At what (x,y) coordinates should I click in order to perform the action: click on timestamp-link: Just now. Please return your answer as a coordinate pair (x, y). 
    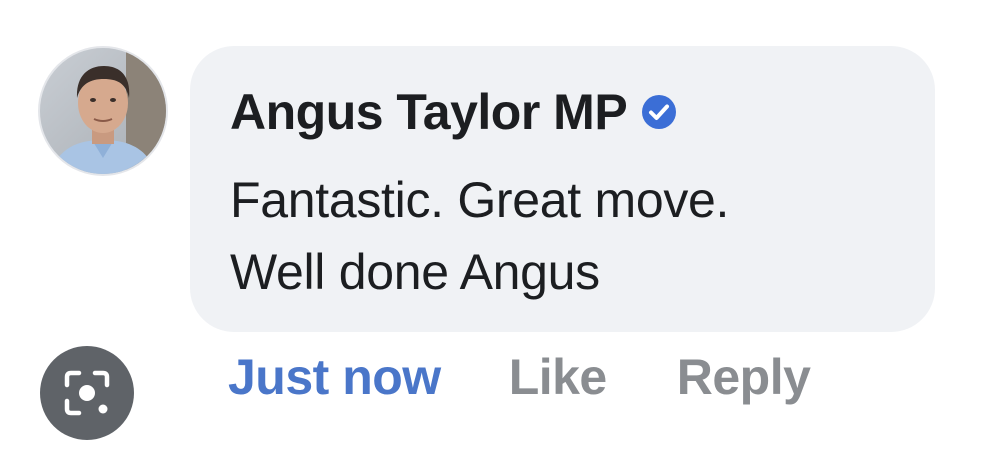
    Looking at the image, I should click on (334, 377).